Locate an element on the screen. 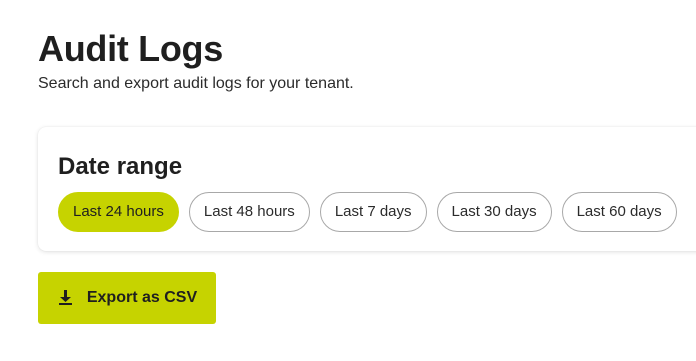  date-range-option-last-24-hours: Last 24 hours is located at coordinates (118, 212).